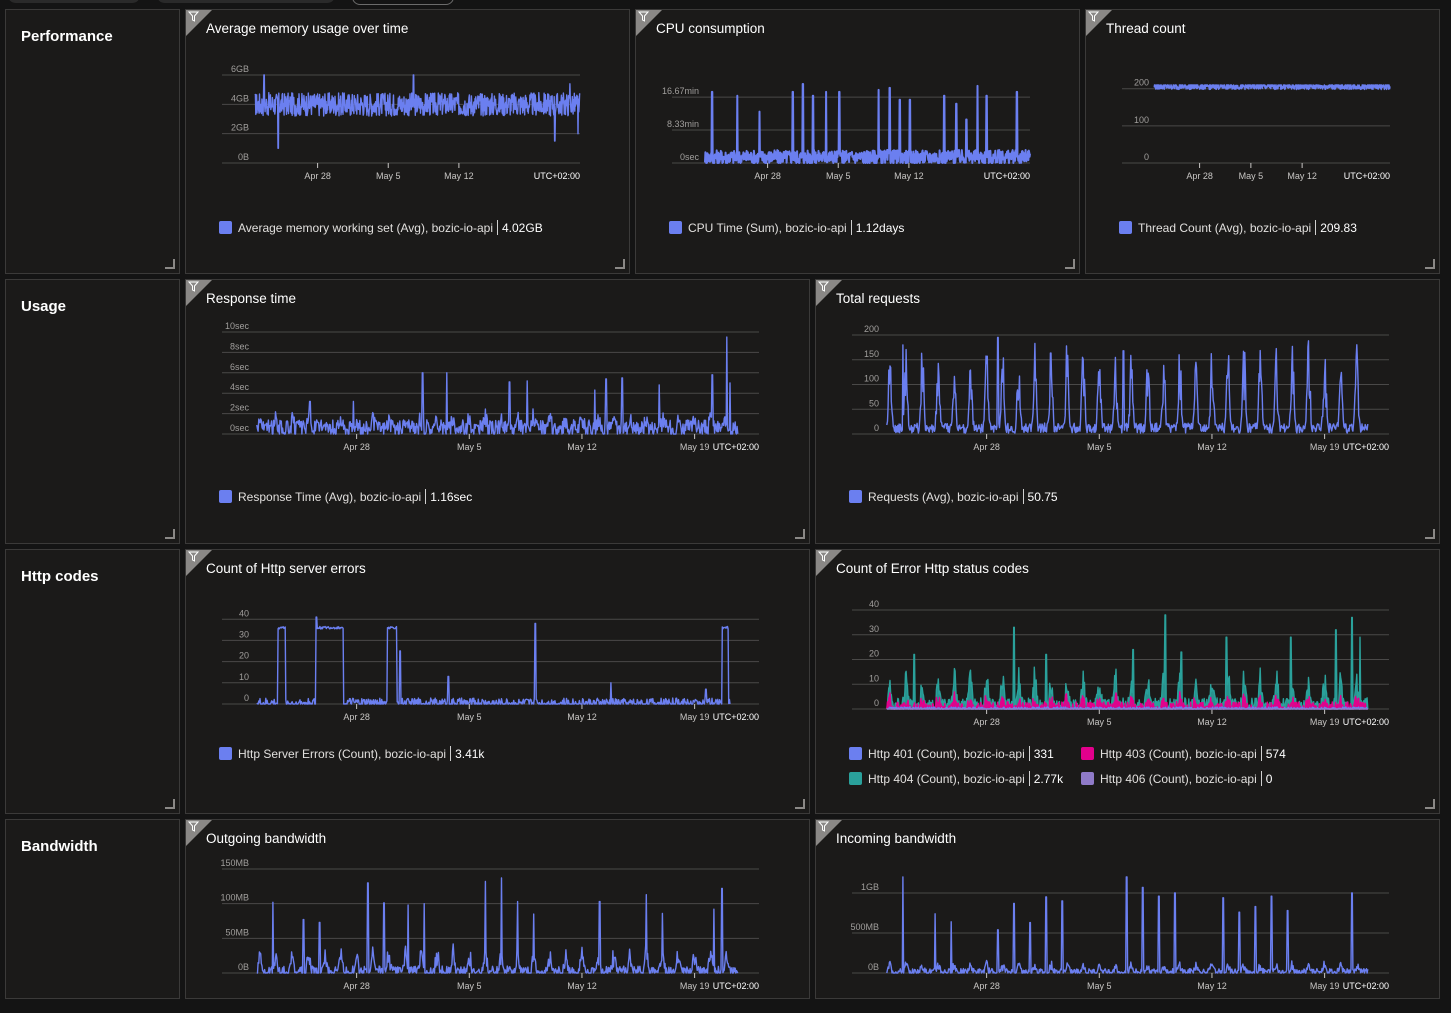 Image resolution: width=1451 pixels, height=1013 pixels. What do you see at coordinates (92, 411) in the screenshot?
I see `section-tile-usage: Usage` at bounding box center [92, 411].